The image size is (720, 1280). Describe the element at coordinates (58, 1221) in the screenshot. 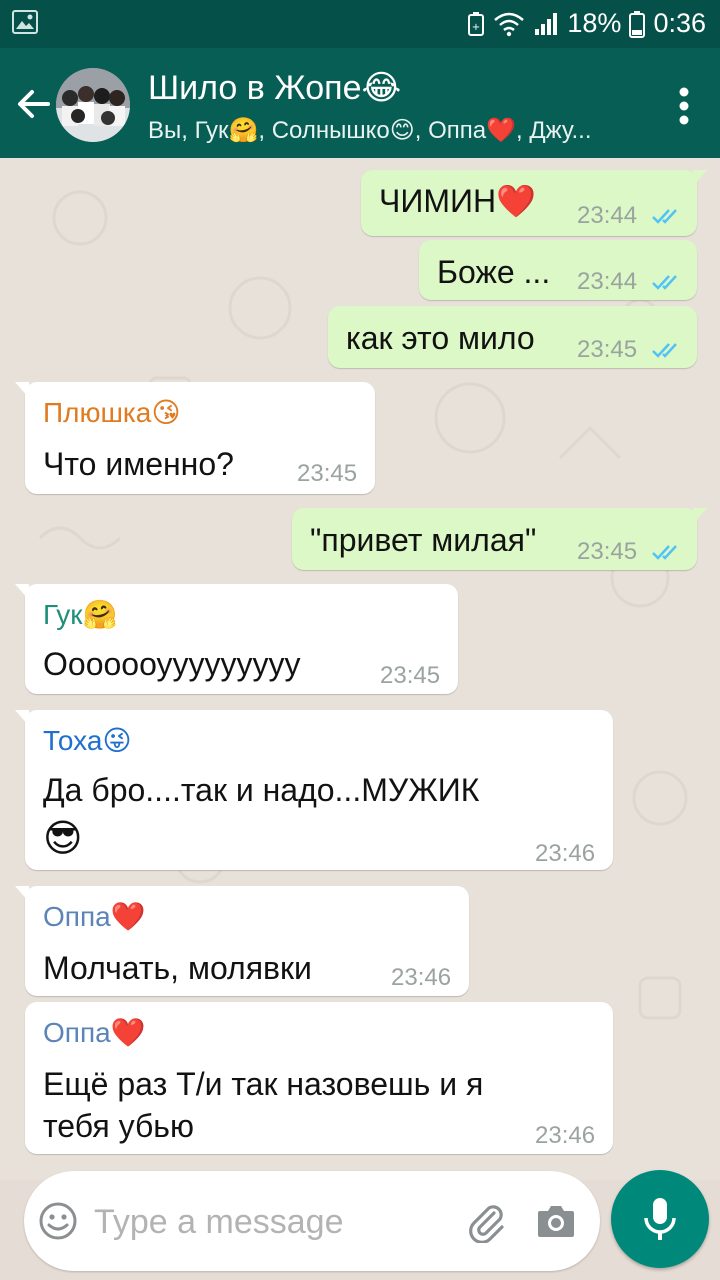

I see `emoji-icon` at that location.